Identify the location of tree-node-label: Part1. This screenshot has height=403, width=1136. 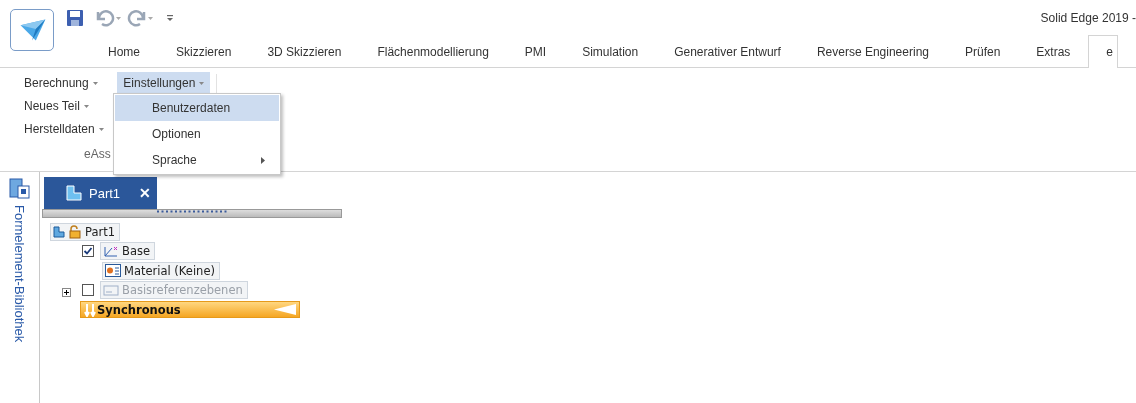
(100, 231).